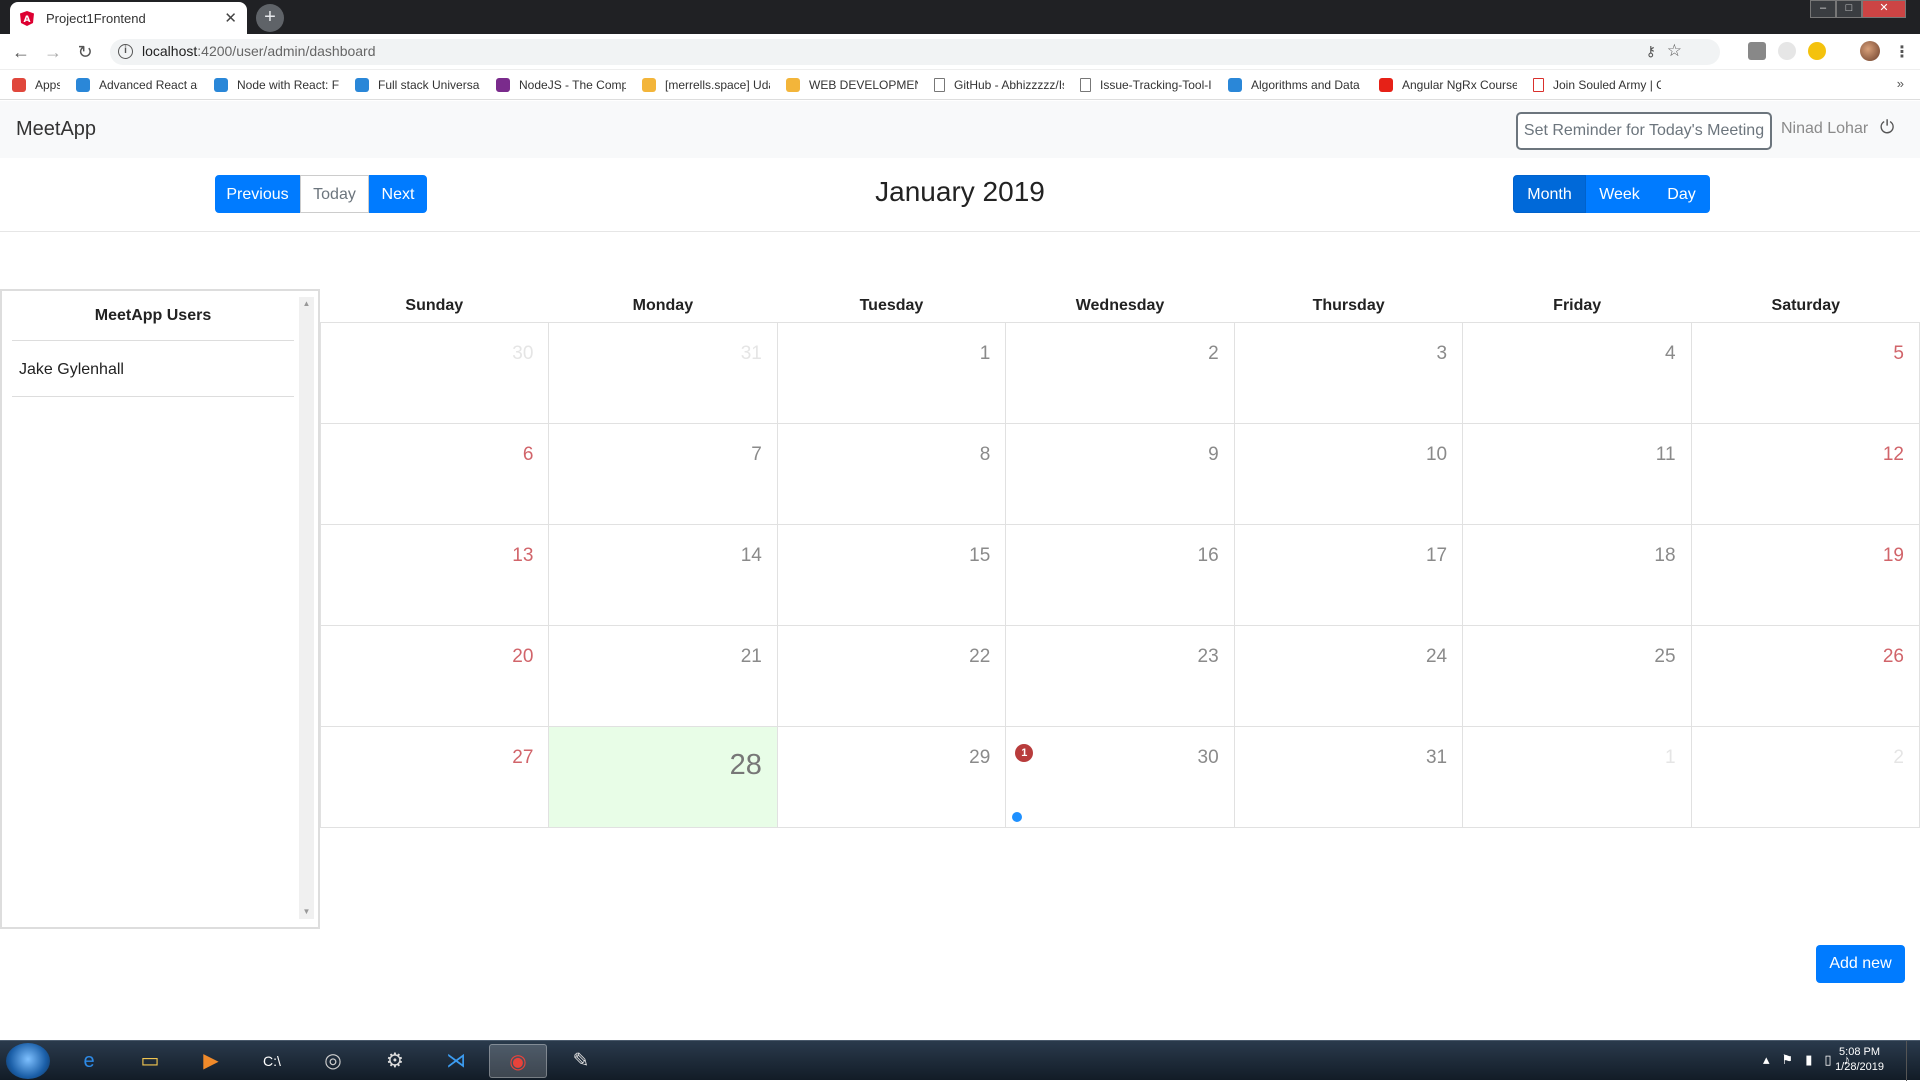  I want to click on maximize-icon: □, so click(1849, 9).